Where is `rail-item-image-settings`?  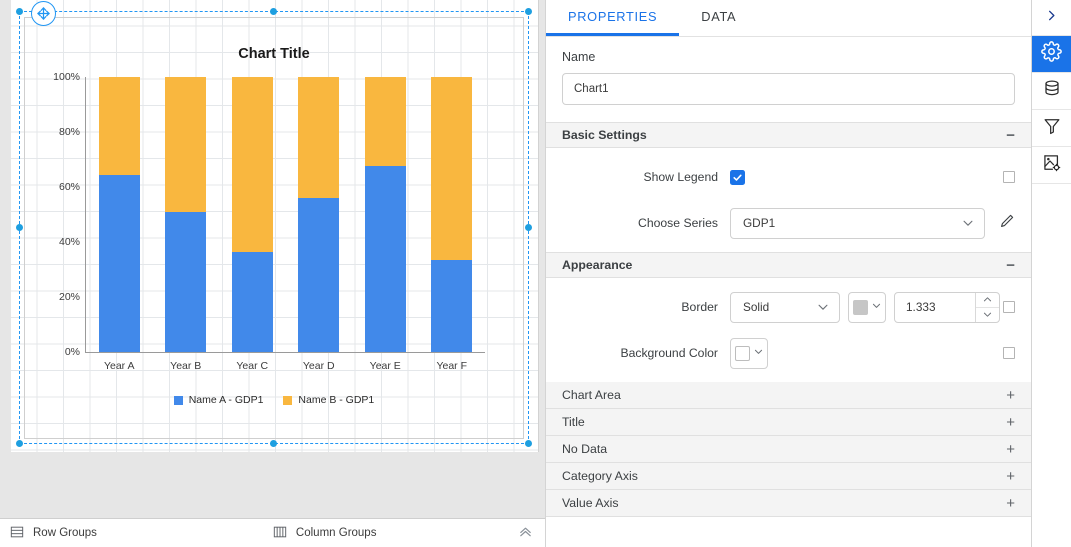 rail-item-image-settings is located at coordinates (1051, 165).